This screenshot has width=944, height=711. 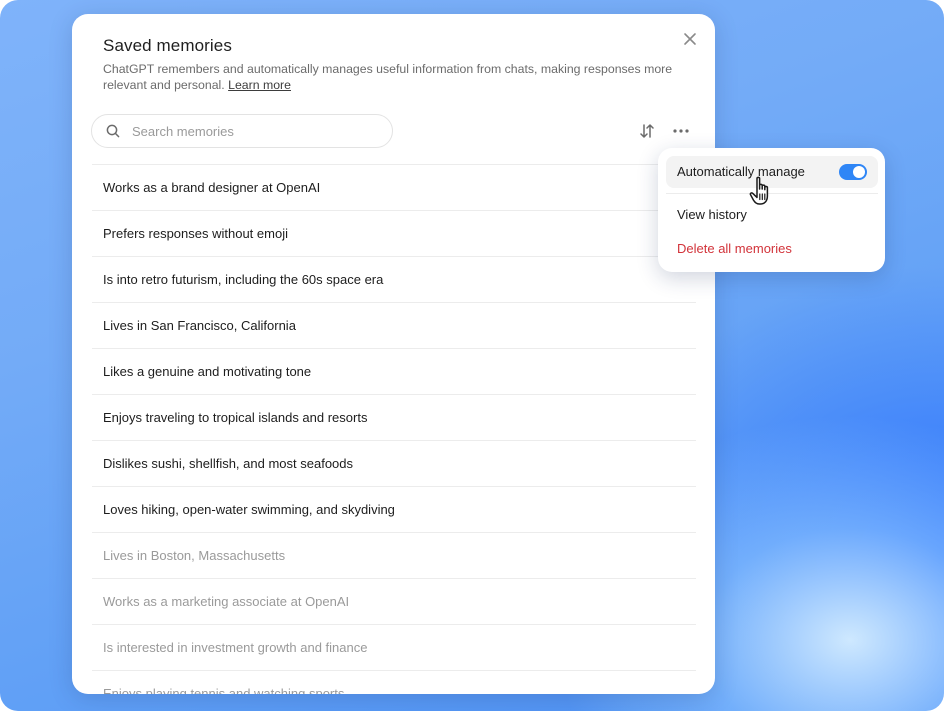 I want to click on dialog-title: Saved memories, so click(x=167, y=45).